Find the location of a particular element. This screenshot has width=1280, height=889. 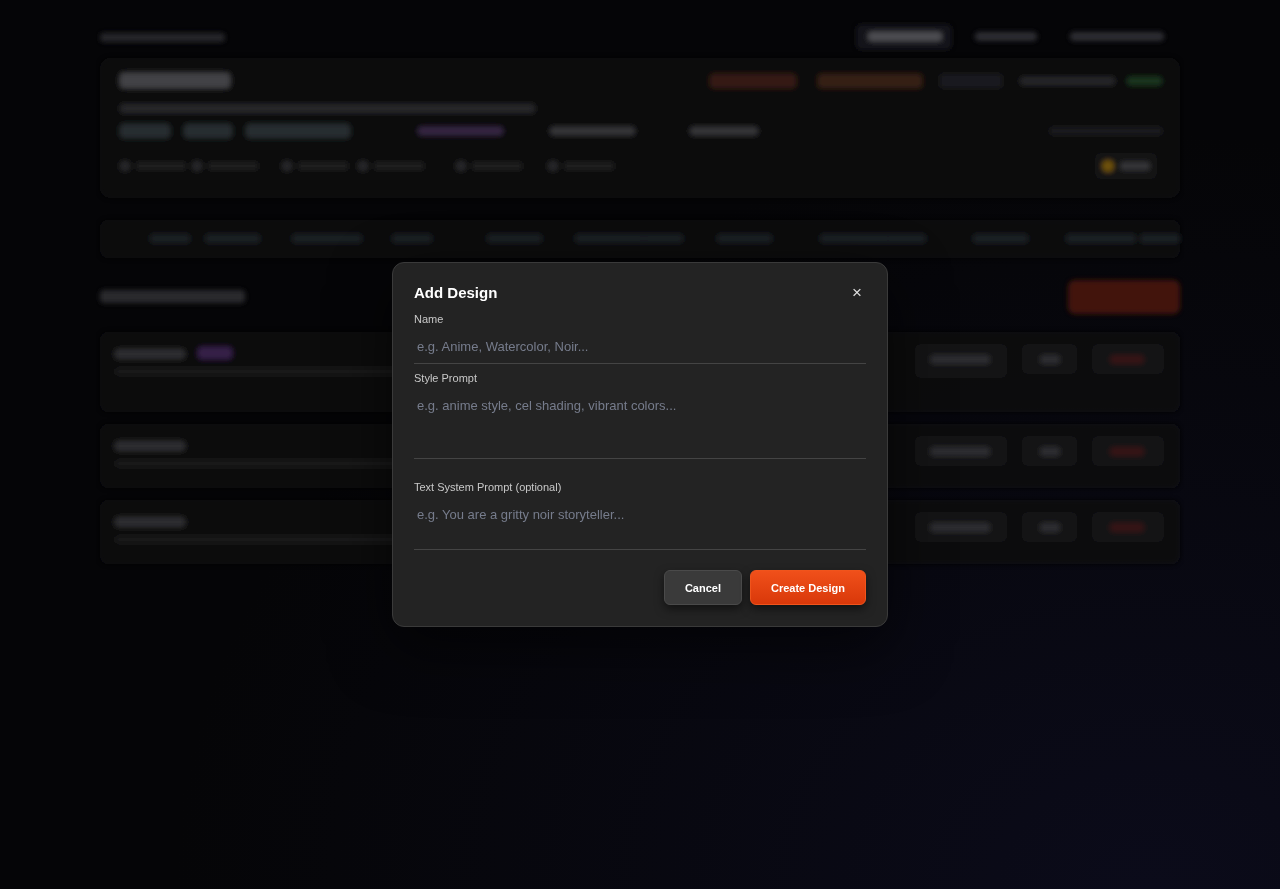

close-button: × is located at coordinates (857, 292).